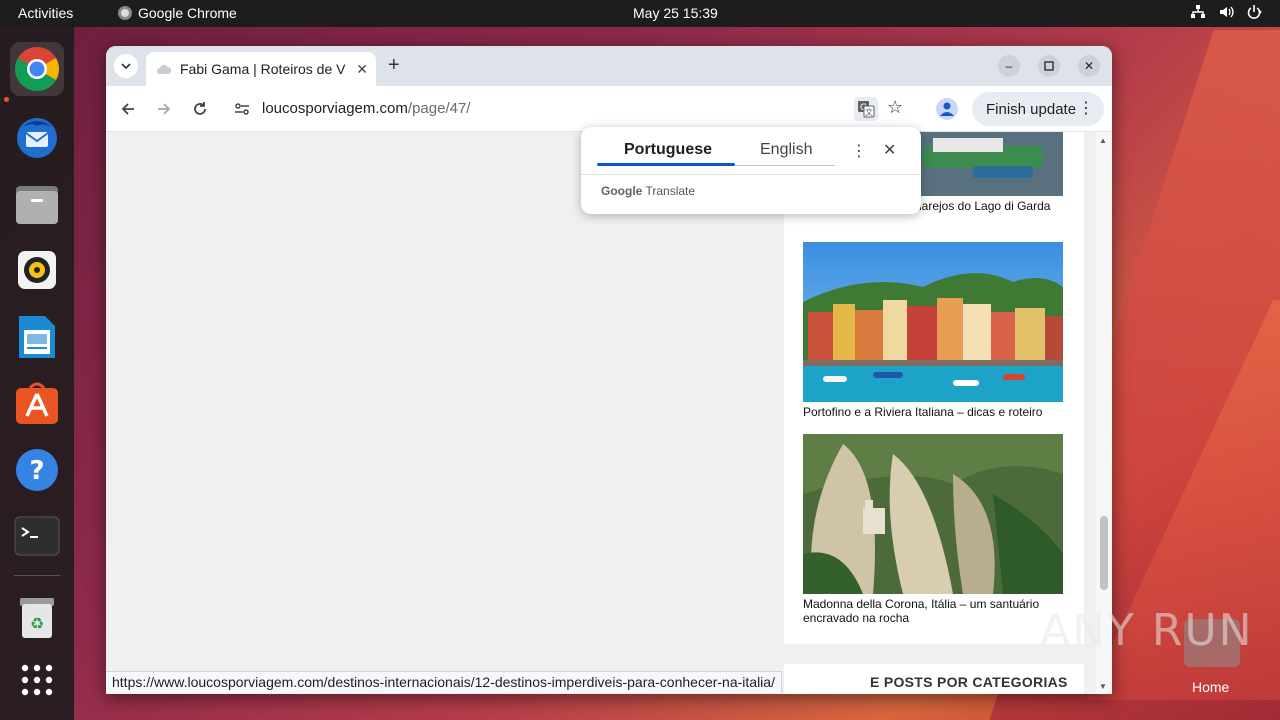  Describe the element at coordinates (37, 373) in the screenshot. I see `dock: ? ♻` at that location.